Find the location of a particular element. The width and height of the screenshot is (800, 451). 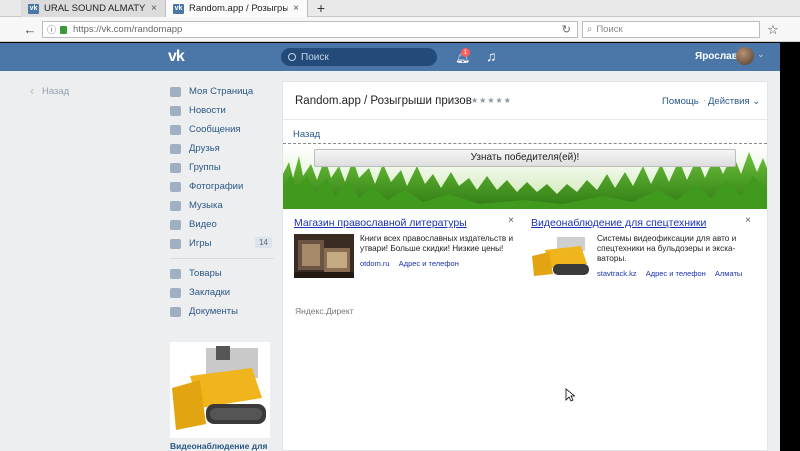

nav-label: Моя Страница is located at coordinates (221, 91).